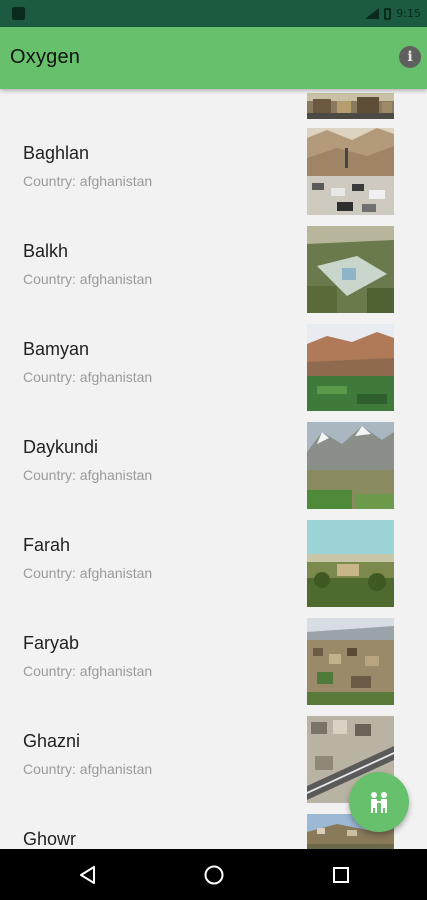  I want to click on back-button, so click(88, 875).